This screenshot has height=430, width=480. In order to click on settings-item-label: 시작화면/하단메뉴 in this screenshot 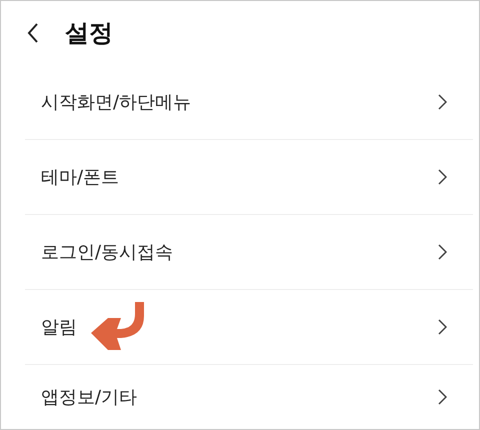, I will do `click(116, 102)`.